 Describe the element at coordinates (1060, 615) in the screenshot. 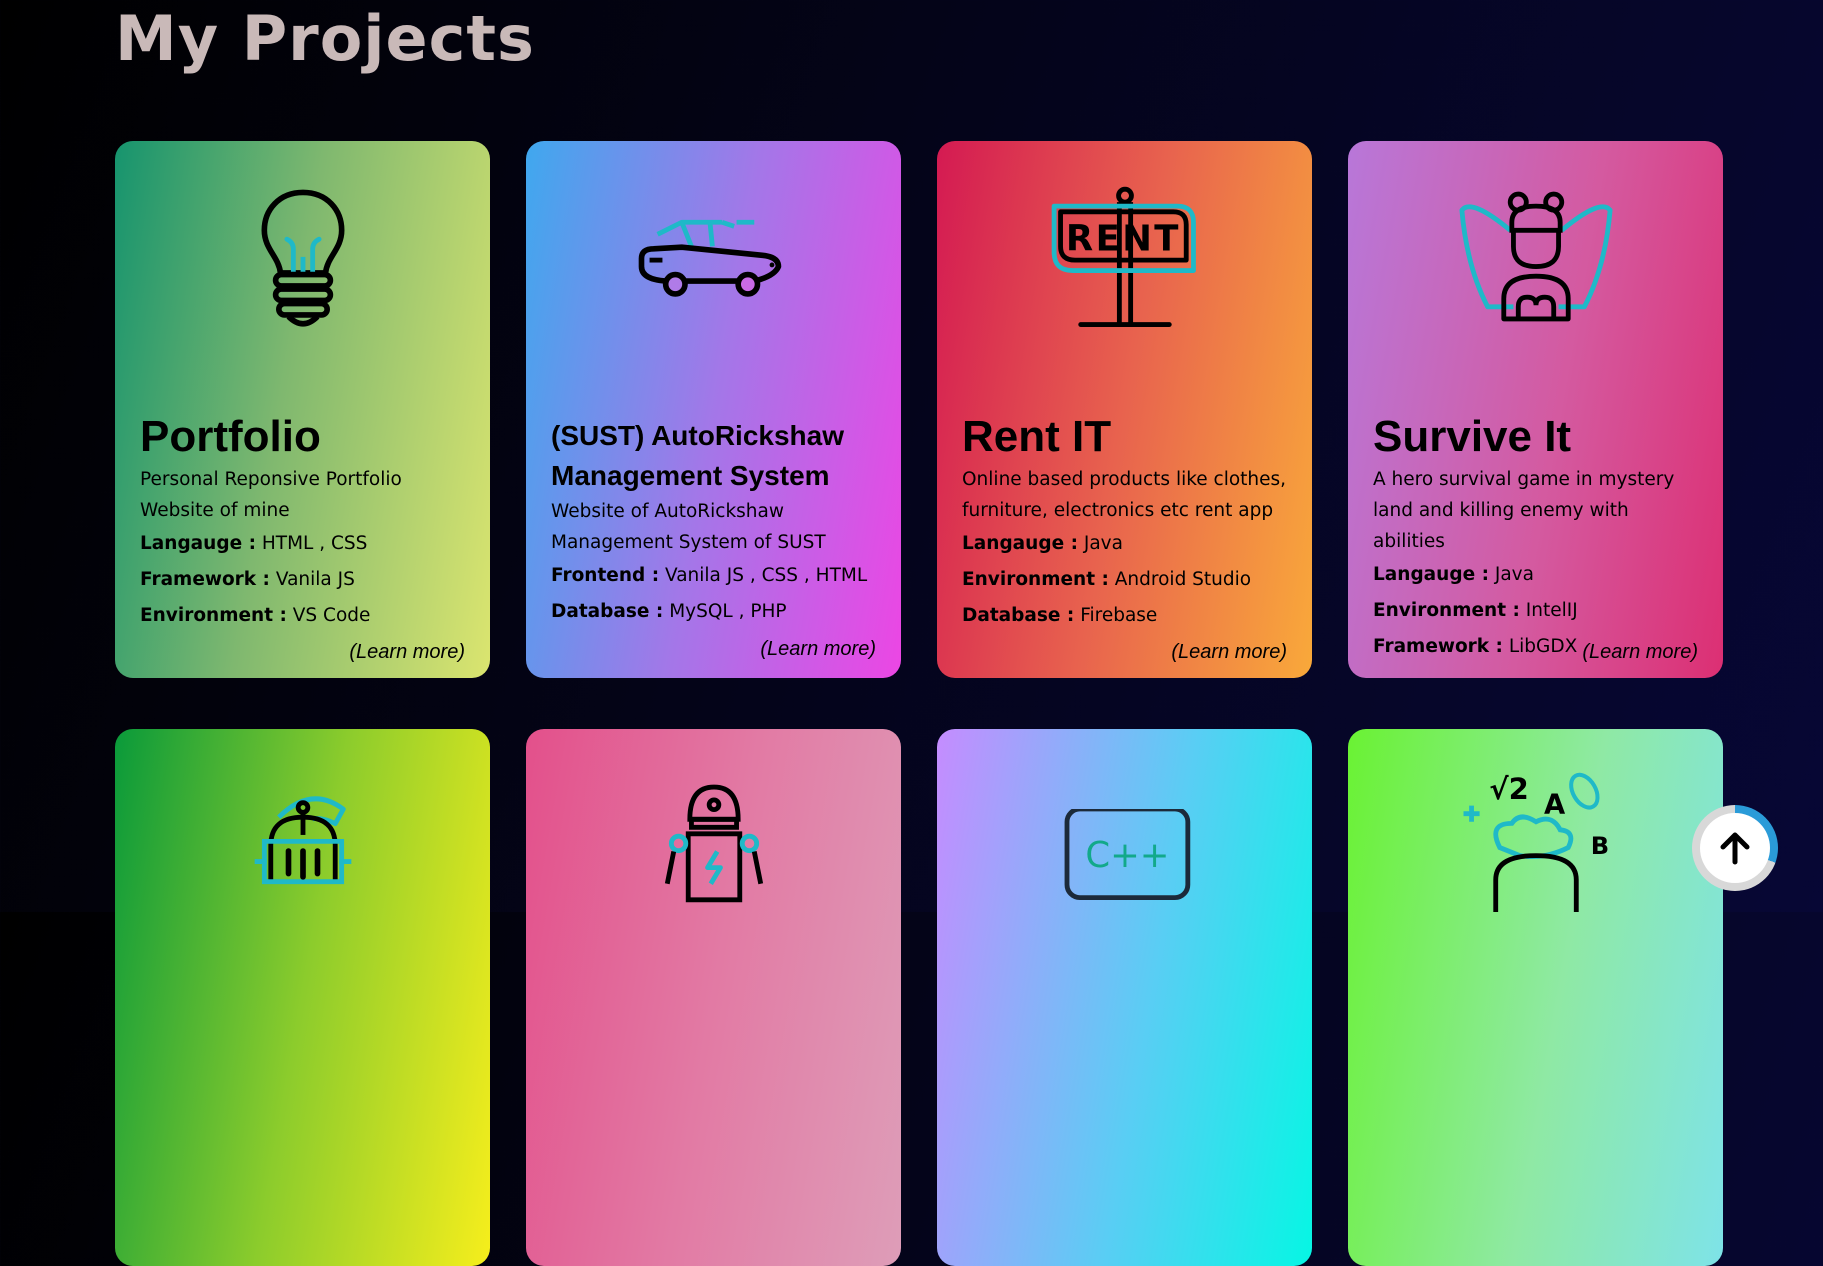

I see `project-prop: Database : Firebase` at that location.